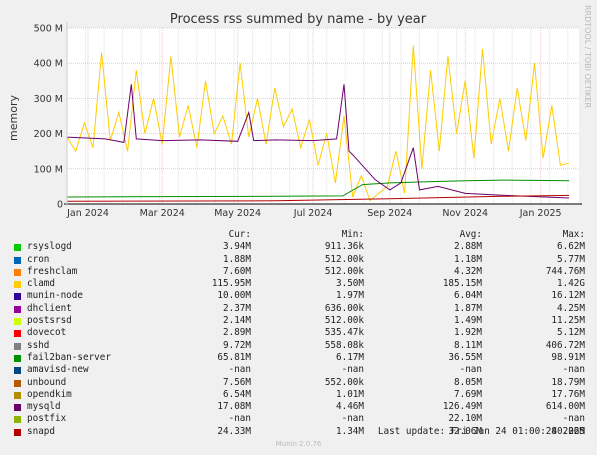 Image resolution: width=597 pixels, height=455 pixels. Describe the element at coordinates (468, 259) in the screenshot. I see `legend-avg-value: 1.18M` at that location.